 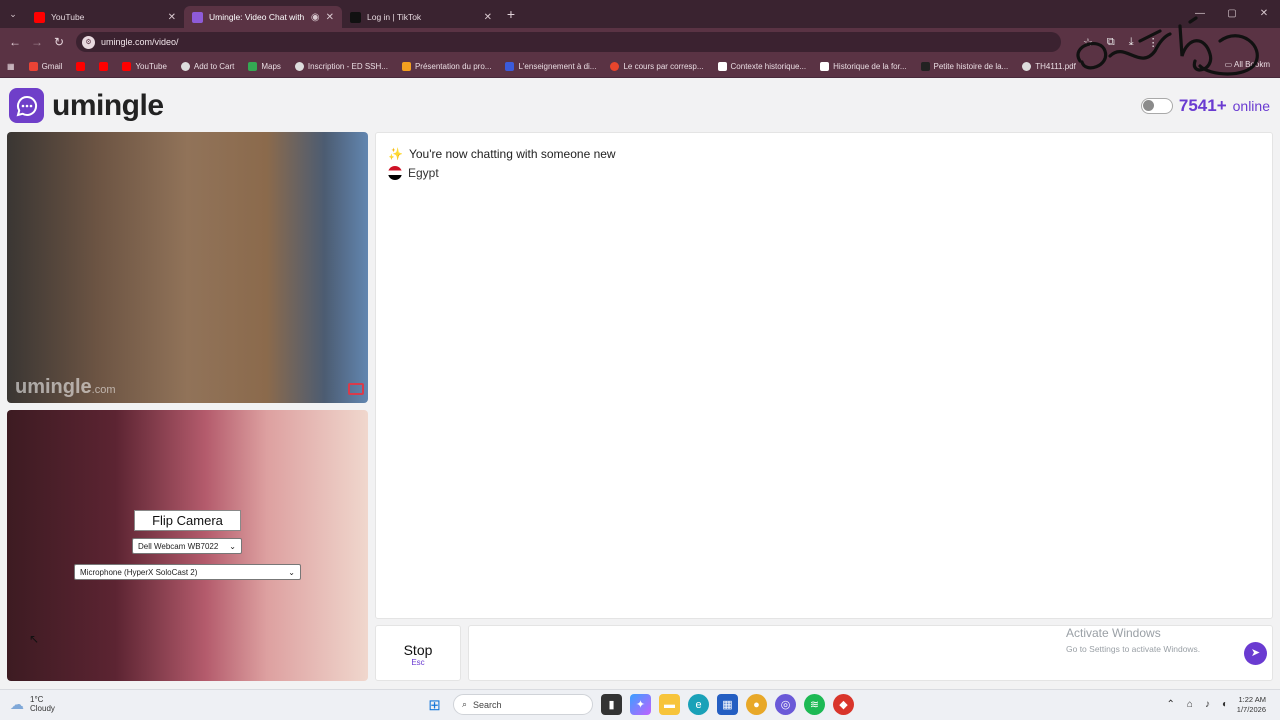 I want to click on activation-title: Activate Windows, so click(x=1113, y=633).